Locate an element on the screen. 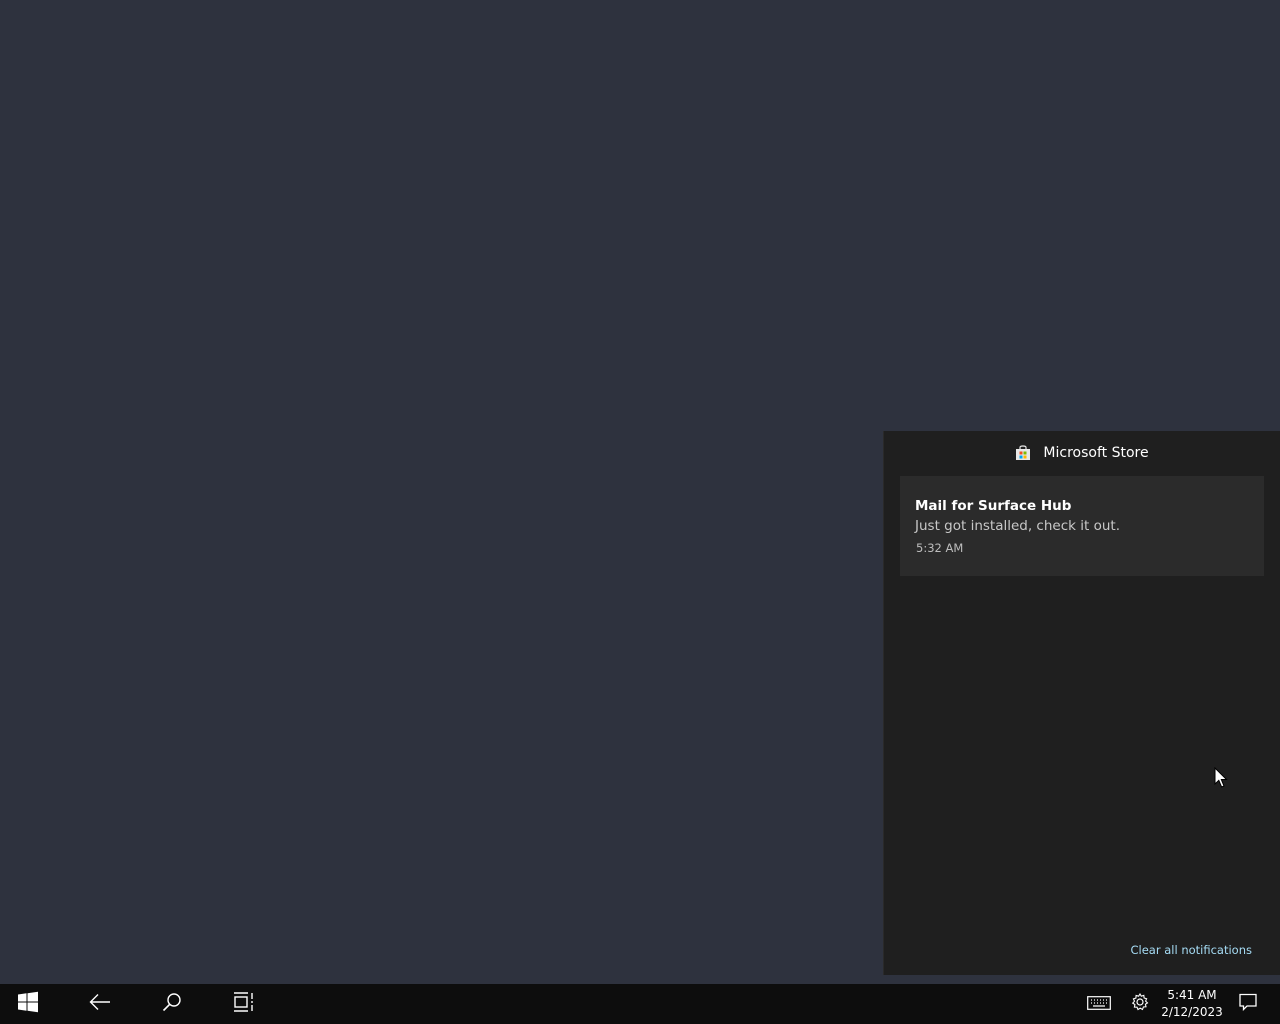 The height and width of the screenshot is (1024, 1280). taskbar: 5:41 AM 2/12/2023 is located at coordinates (640, 1004).